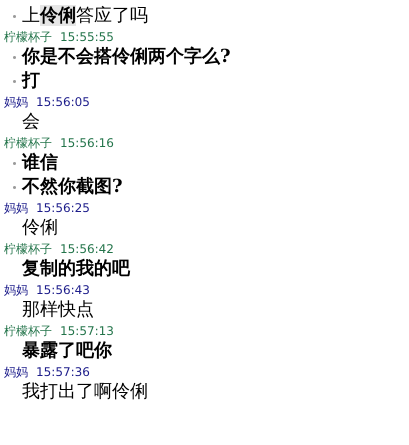  What do you see at coordinates (63, 372) in the screenshot?
I see `message-time: 15:57:36` at bounding box center [63, 372].